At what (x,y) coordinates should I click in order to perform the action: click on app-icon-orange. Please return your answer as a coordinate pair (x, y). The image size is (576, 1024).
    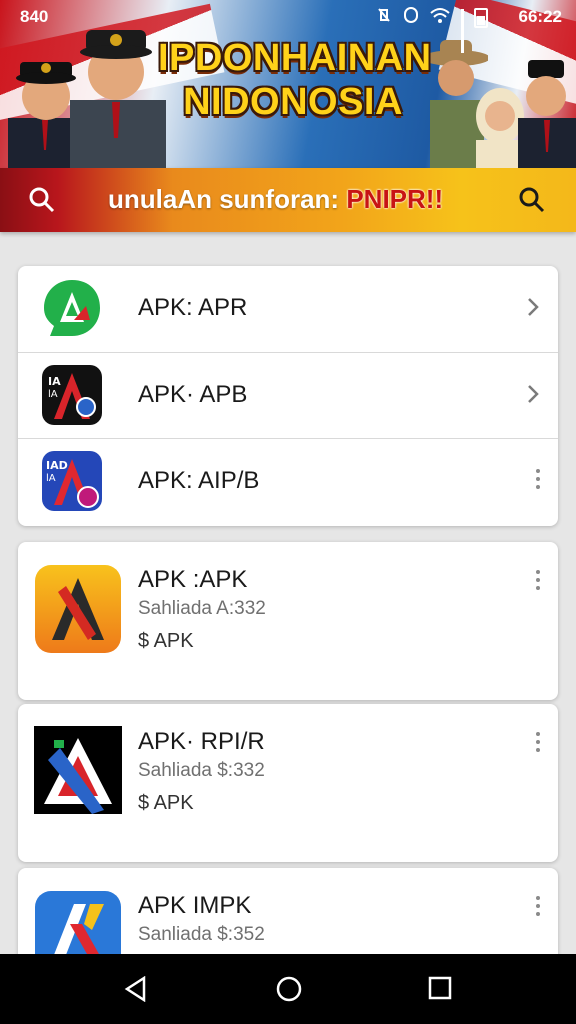
    Looking at the image, I should click on (78, 609).